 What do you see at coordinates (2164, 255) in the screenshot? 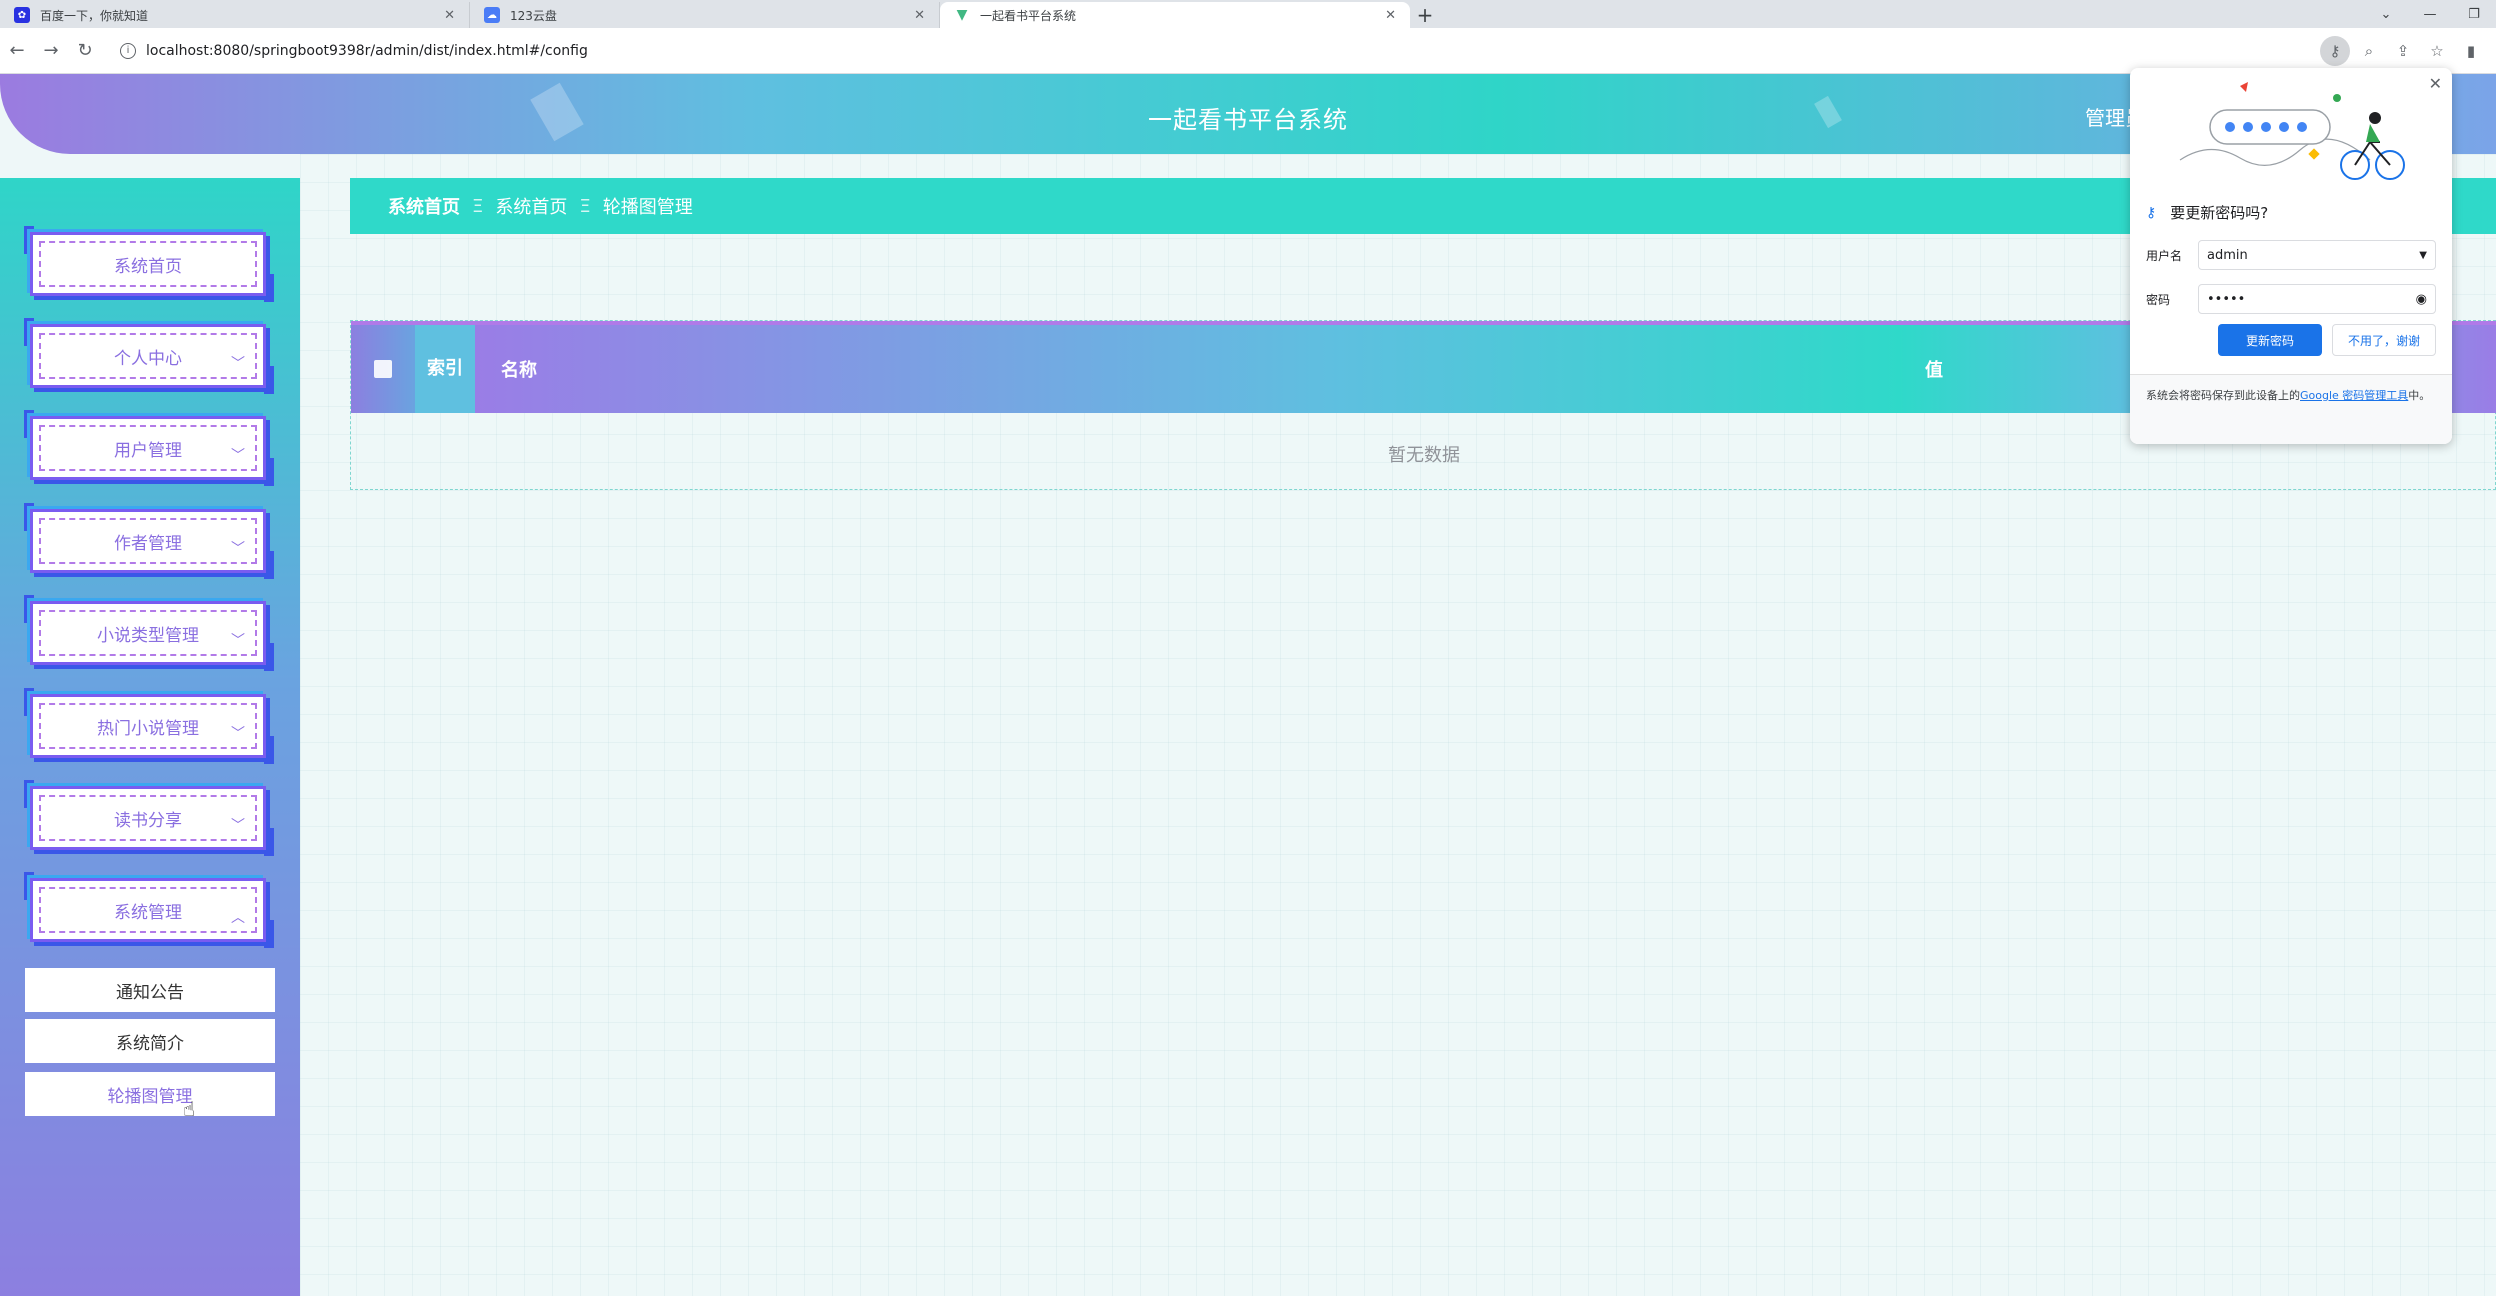
I see `username-label: 用户名` at bounding box center [2164, 255].